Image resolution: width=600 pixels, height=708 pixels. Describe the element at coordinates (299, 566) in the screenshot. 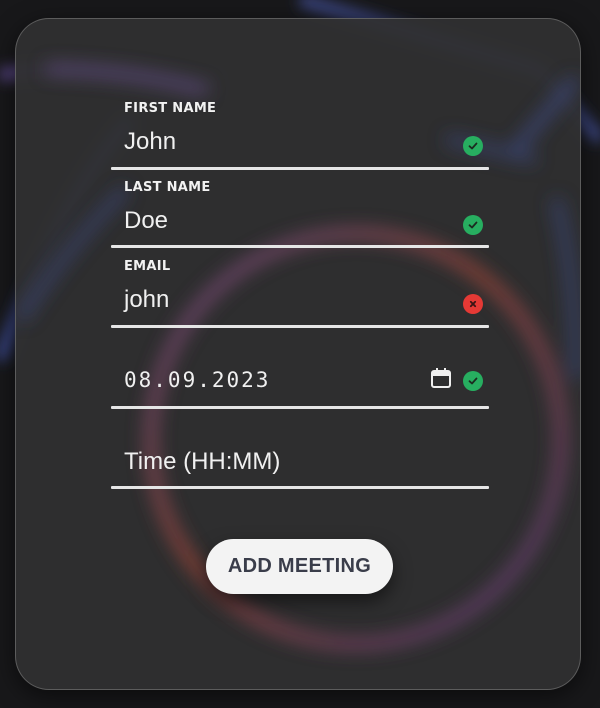

I see `add-meeting-button: ADD MEETING` at that location.